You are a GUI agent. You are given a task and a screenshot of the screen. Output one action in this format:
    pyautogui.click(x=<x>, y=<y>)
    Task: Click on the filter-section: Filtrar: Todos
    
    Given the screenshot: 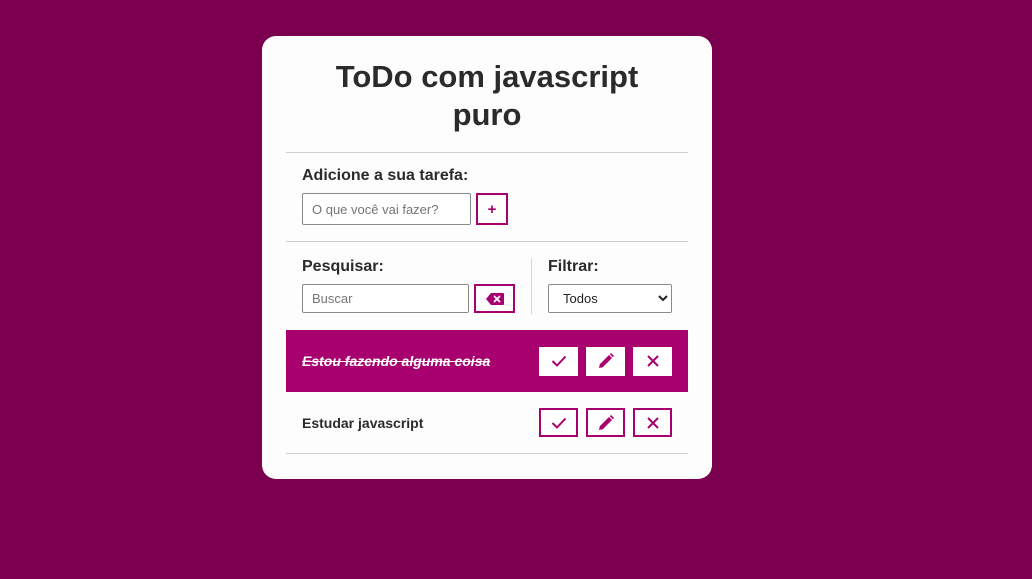 What is the action you would take?
    pyautogui.click(x=610, y=286)
    